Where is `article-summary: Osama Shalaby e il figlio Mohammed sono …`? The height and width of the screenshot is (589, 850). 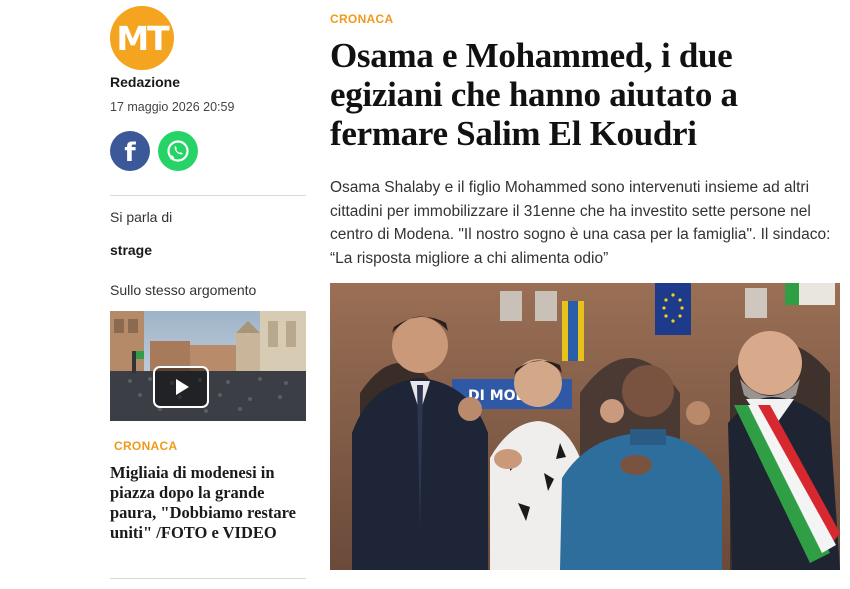 article-summary: Osama Shalaby e il figlio Mohammed sono … is located at coordinates (580, 223).